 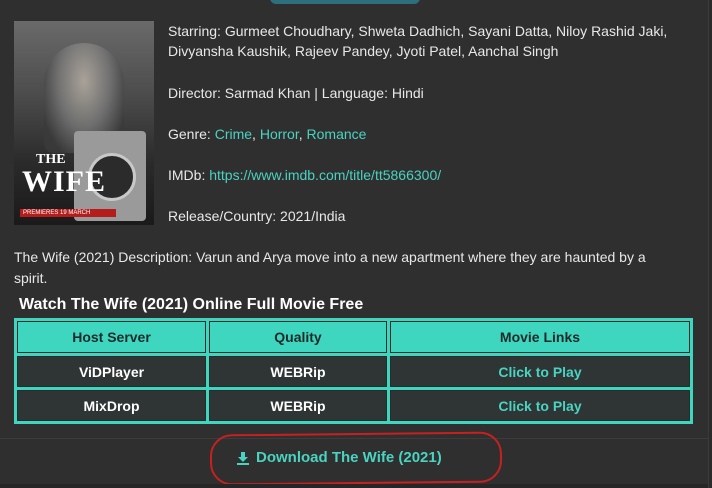 I want to click on column-movie-links: Movie Links, so click(x=540, y=337).